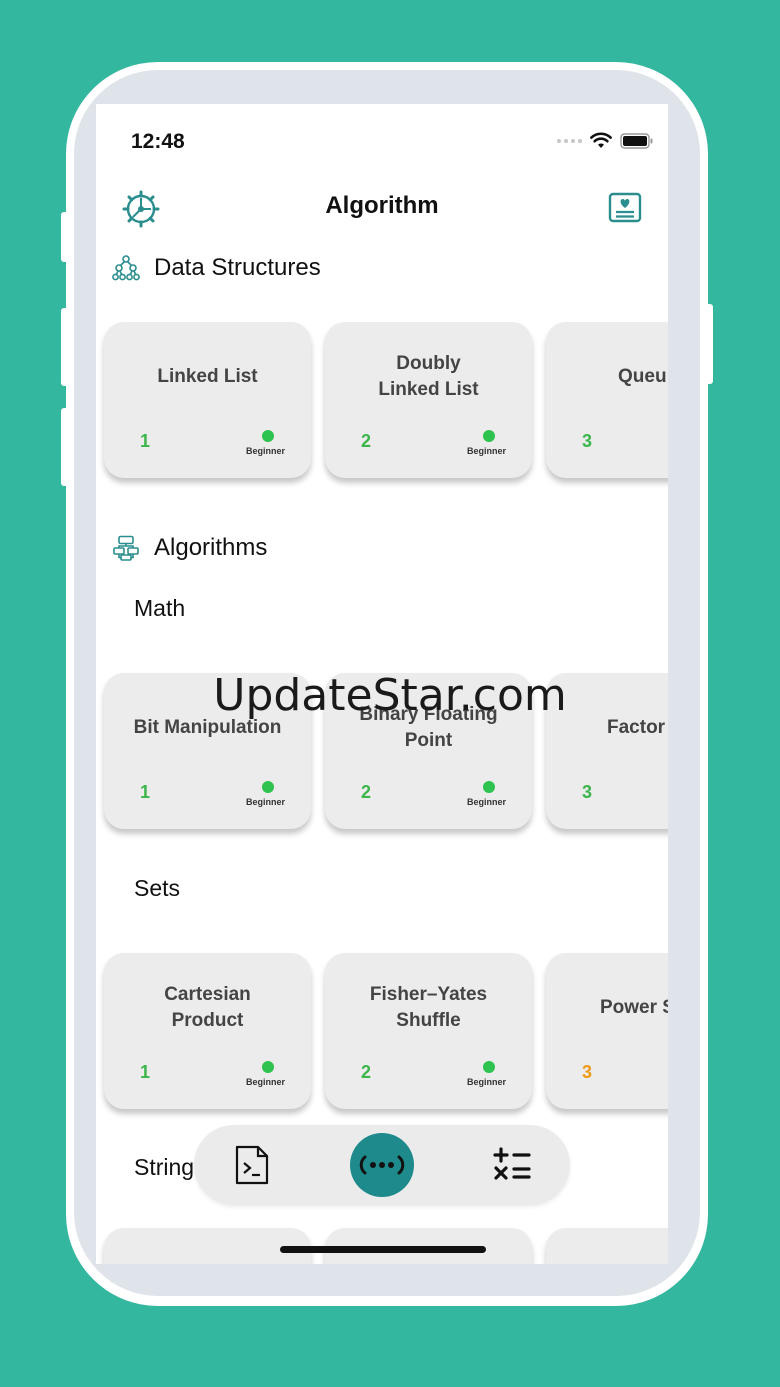  I want to click on terminal-file-icon, so click(252, 1165).